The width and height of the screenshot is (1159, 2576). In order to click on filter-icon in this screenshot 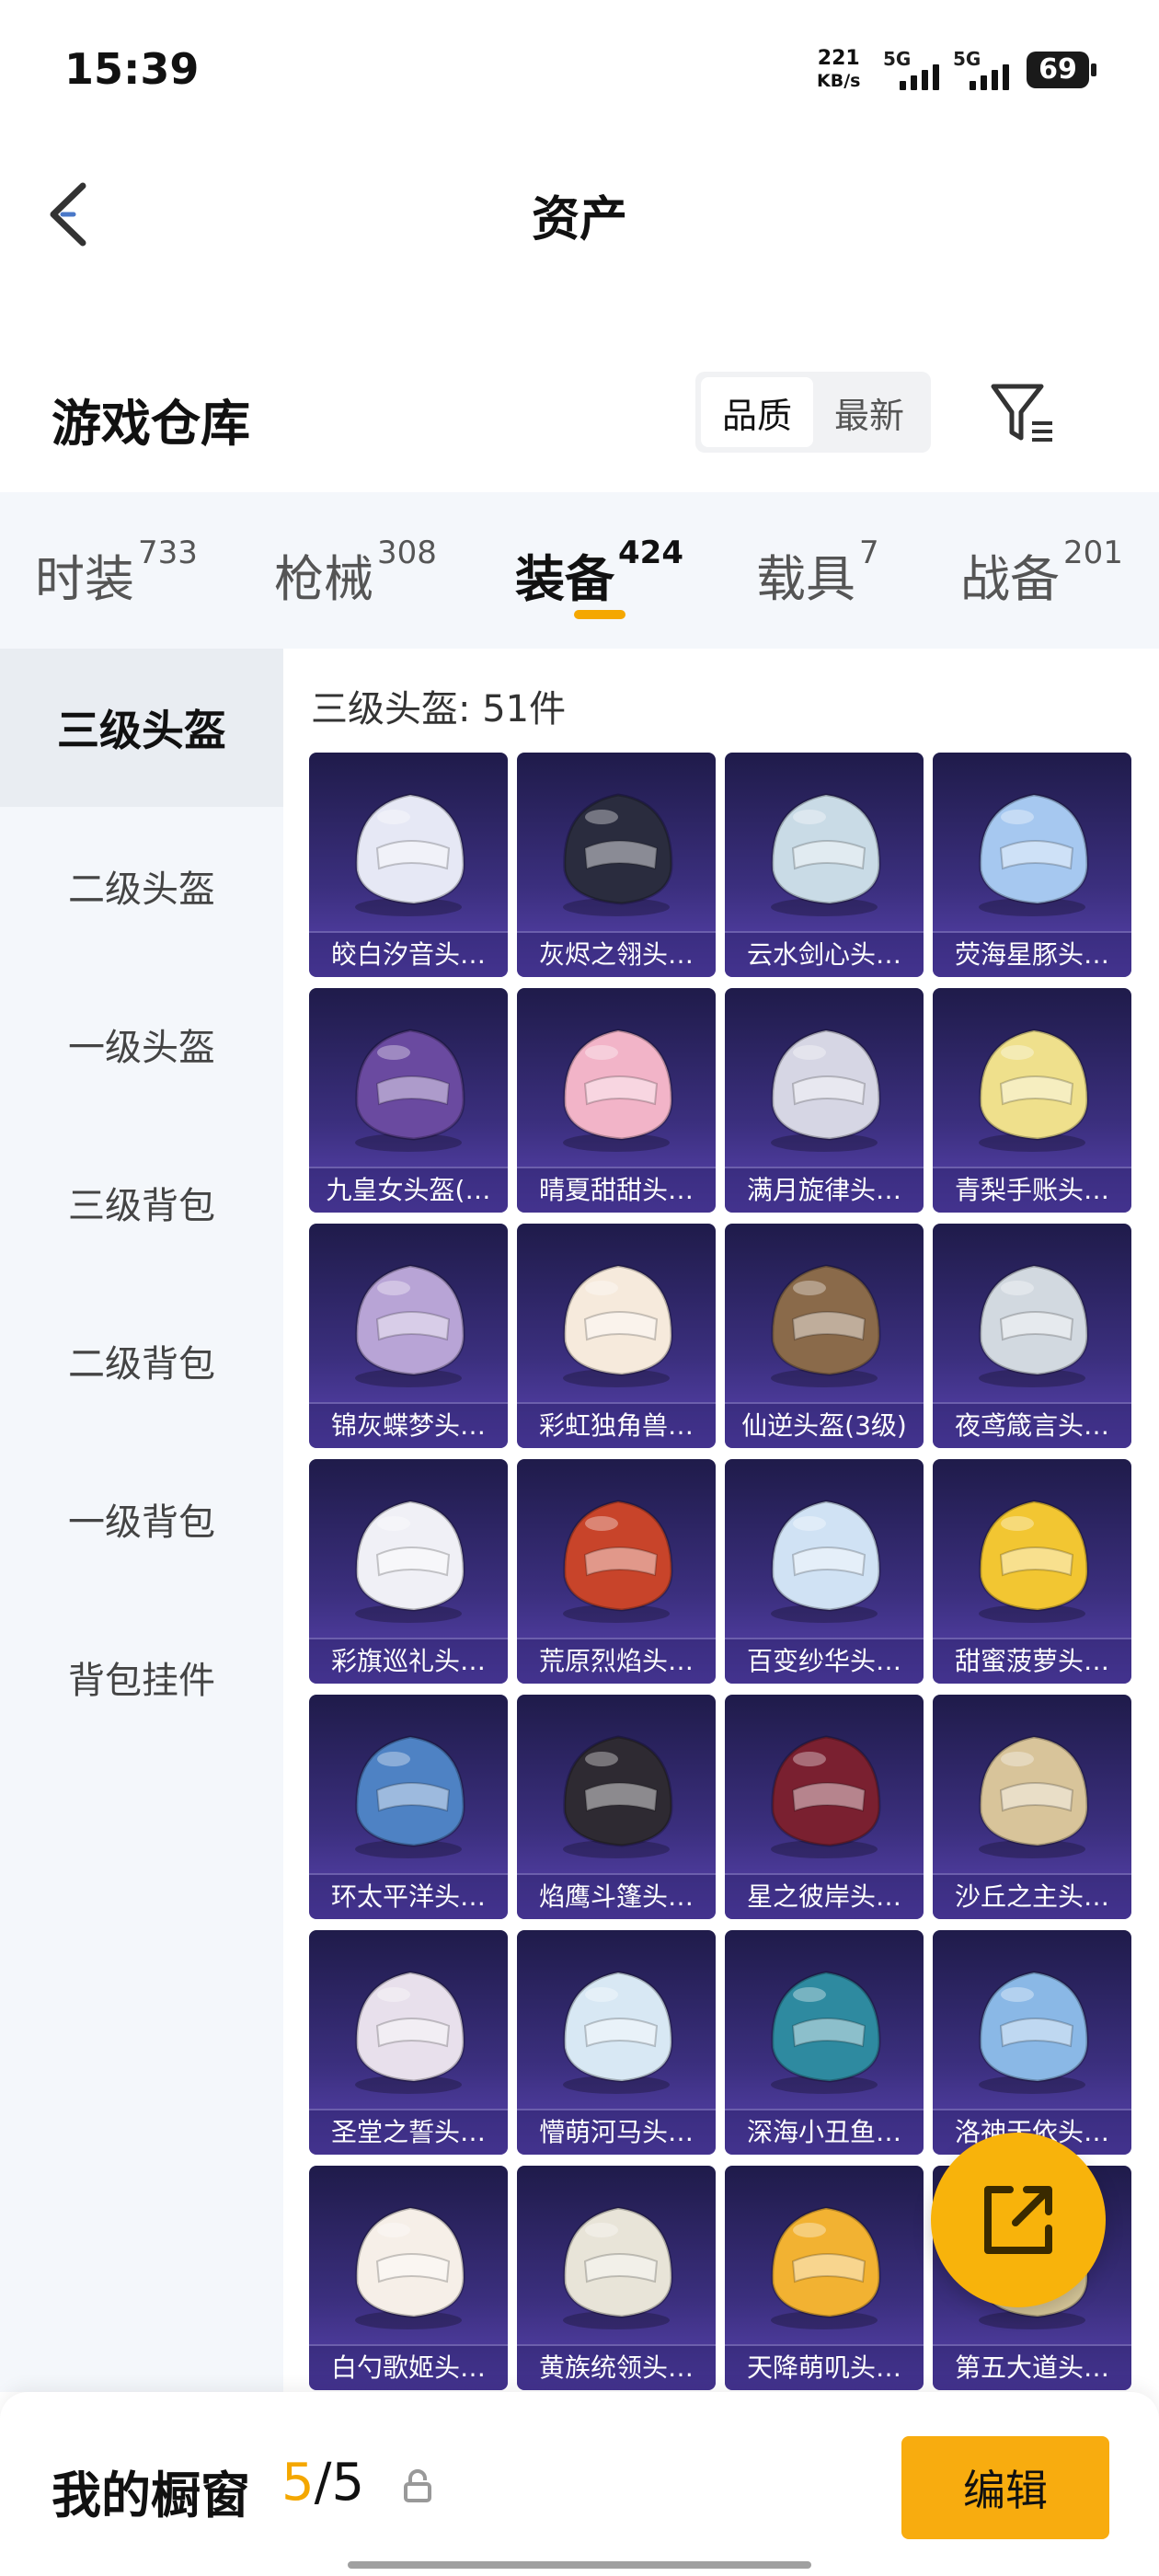, I will do `click(1023, 412)`.